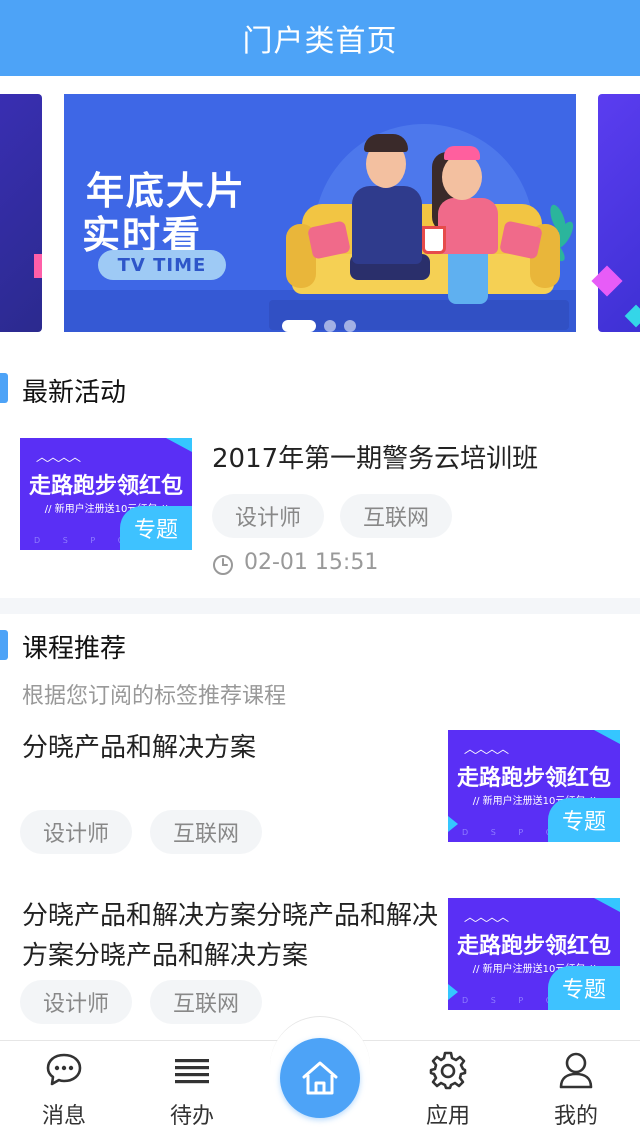  What do you see at coordinates (191, 1116) in the screenshot?
I see `nav-label: 待办` at bounding box center [191, 1116].